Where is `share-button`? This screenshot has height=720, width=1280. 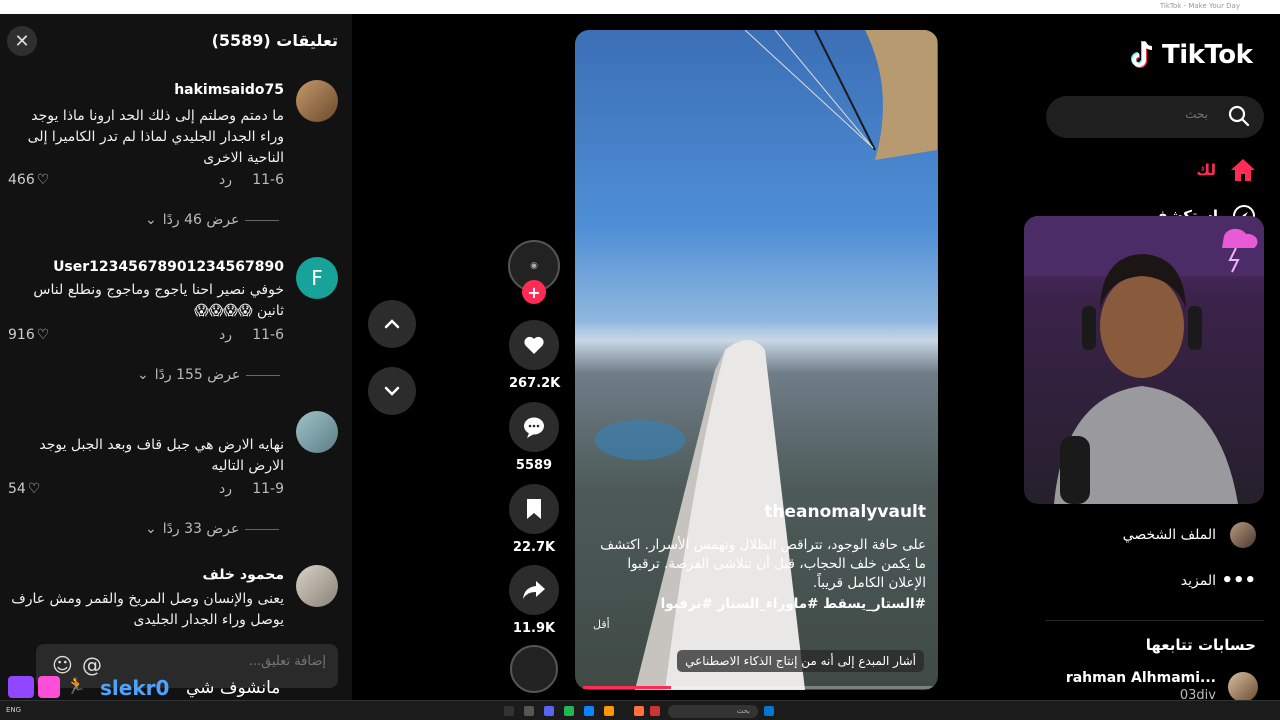 share-button is located at coordinates (534, 590).